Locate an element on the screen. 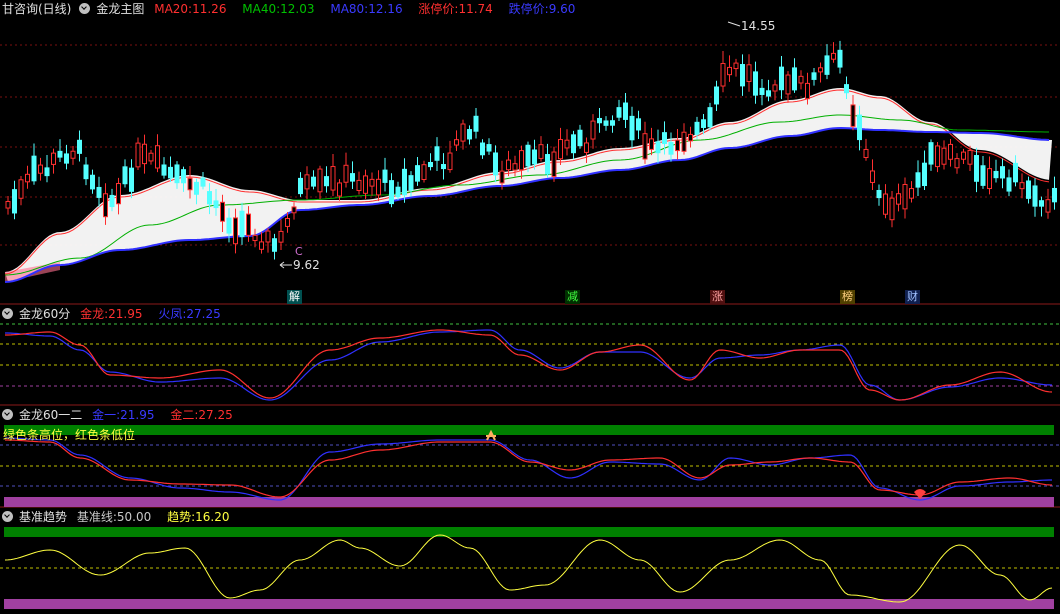  high-band is located at coordinates (529, 532).